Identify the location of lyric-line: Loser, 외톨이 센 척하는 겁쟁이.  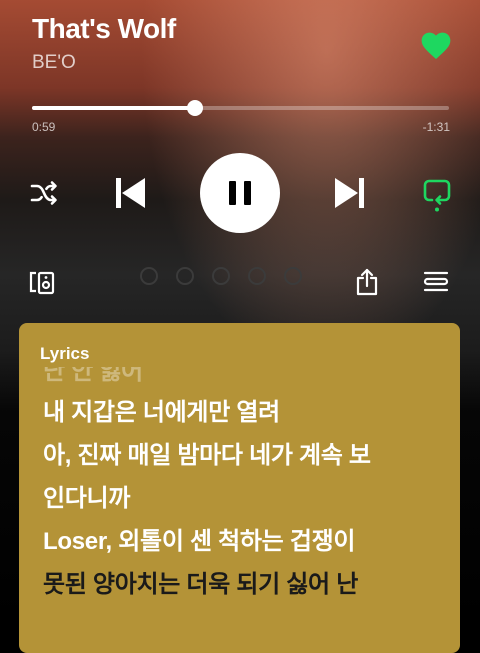
(244, 541).